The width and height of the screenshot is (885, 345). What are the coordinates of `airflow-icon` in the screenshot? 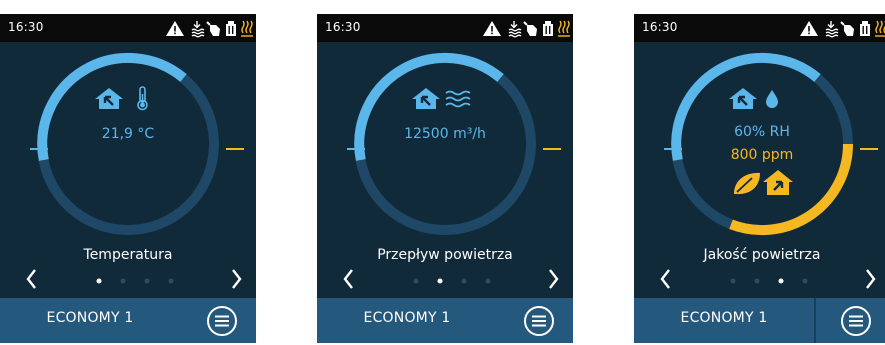 It's located at (458, 99).